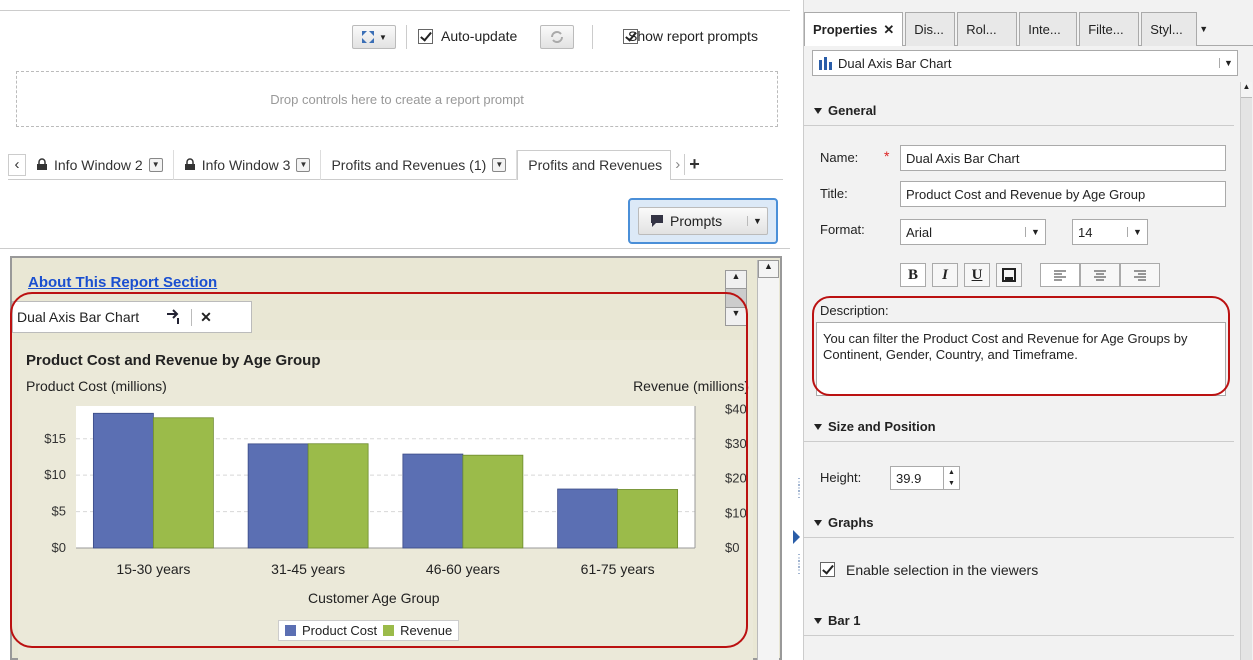 This screenshot has height=660, width=1253. What do you see at coordinates (925, 478) in the screenshot?
I see `height-spinner: 39.9 ▲ ▼` at bounding box center [925, 478].